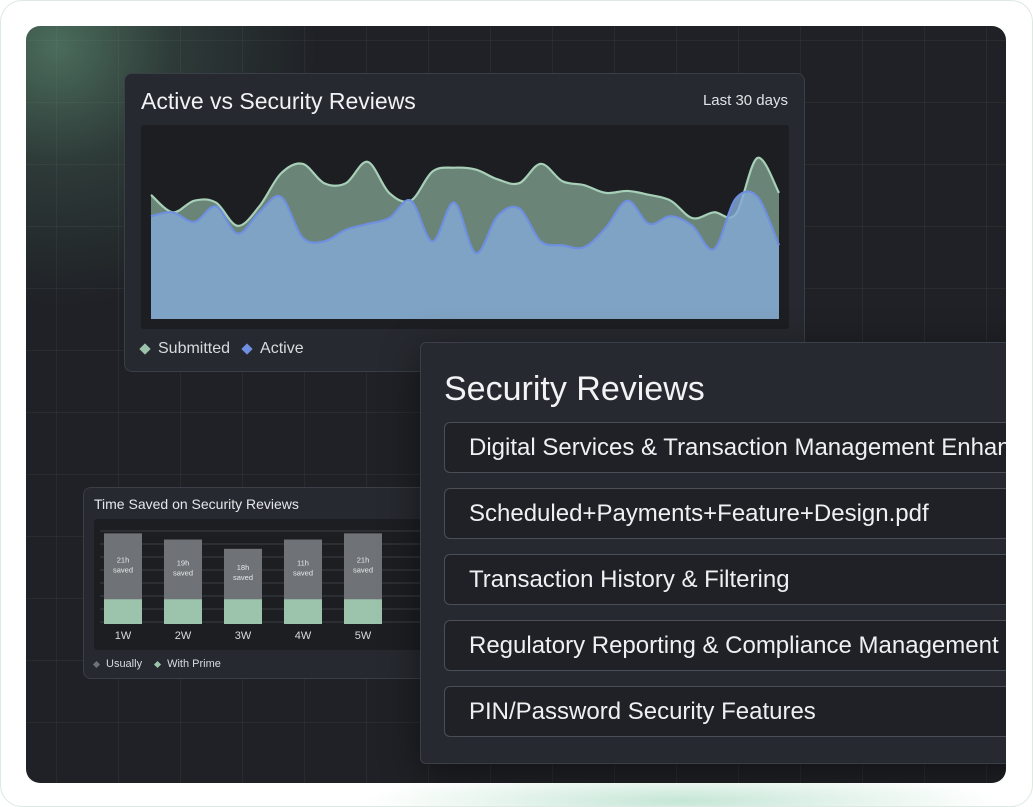  What do you see at coordinates (363, 559) in the screenshot?
I see `bar-label-5W-0: 21h` at bounding box center [363, 559].